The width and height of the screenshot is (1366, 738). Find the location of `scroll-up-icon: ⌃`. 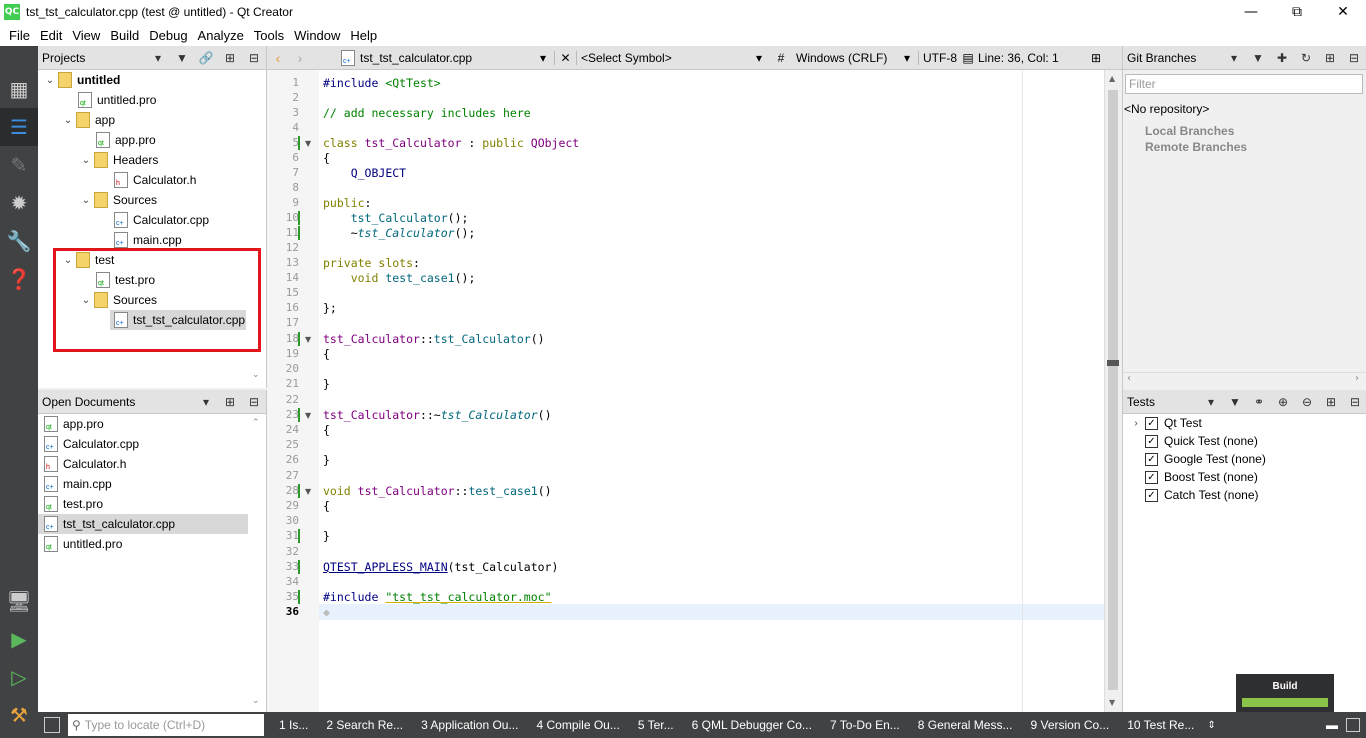

scroll-up-icon: ⌃ is located at coordinates (256, 423).